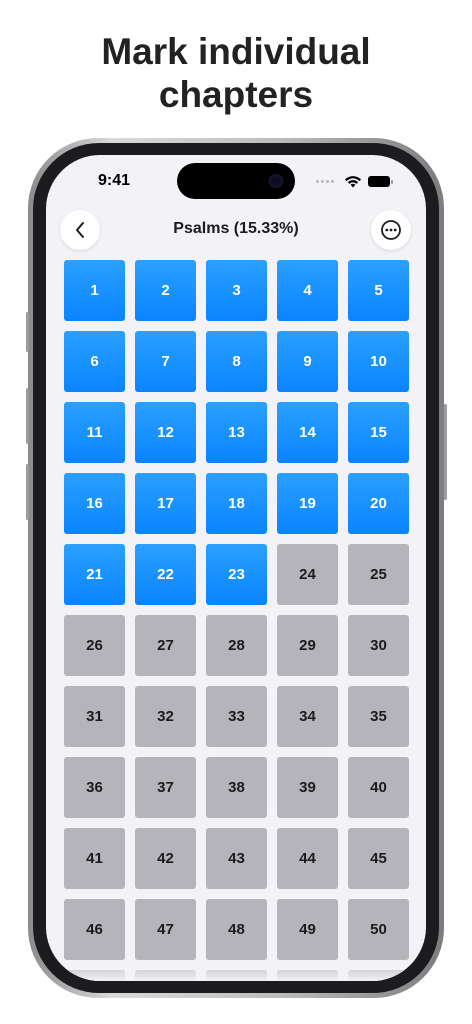 The height and width of the screenshot is (1024, 472). I want to click on chapter-button-20: 20, so click(378, 503).